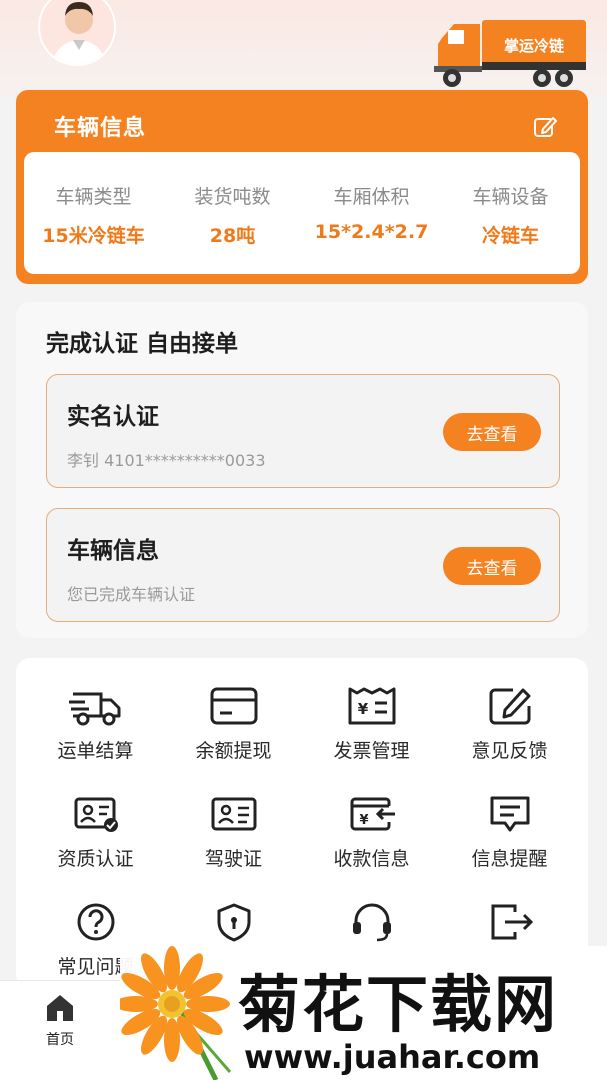 The height and width of the screenshot is (1080, 607). Describe the element at coordinates (233, 814) in the screenshot. I see `license-icon` at that location.